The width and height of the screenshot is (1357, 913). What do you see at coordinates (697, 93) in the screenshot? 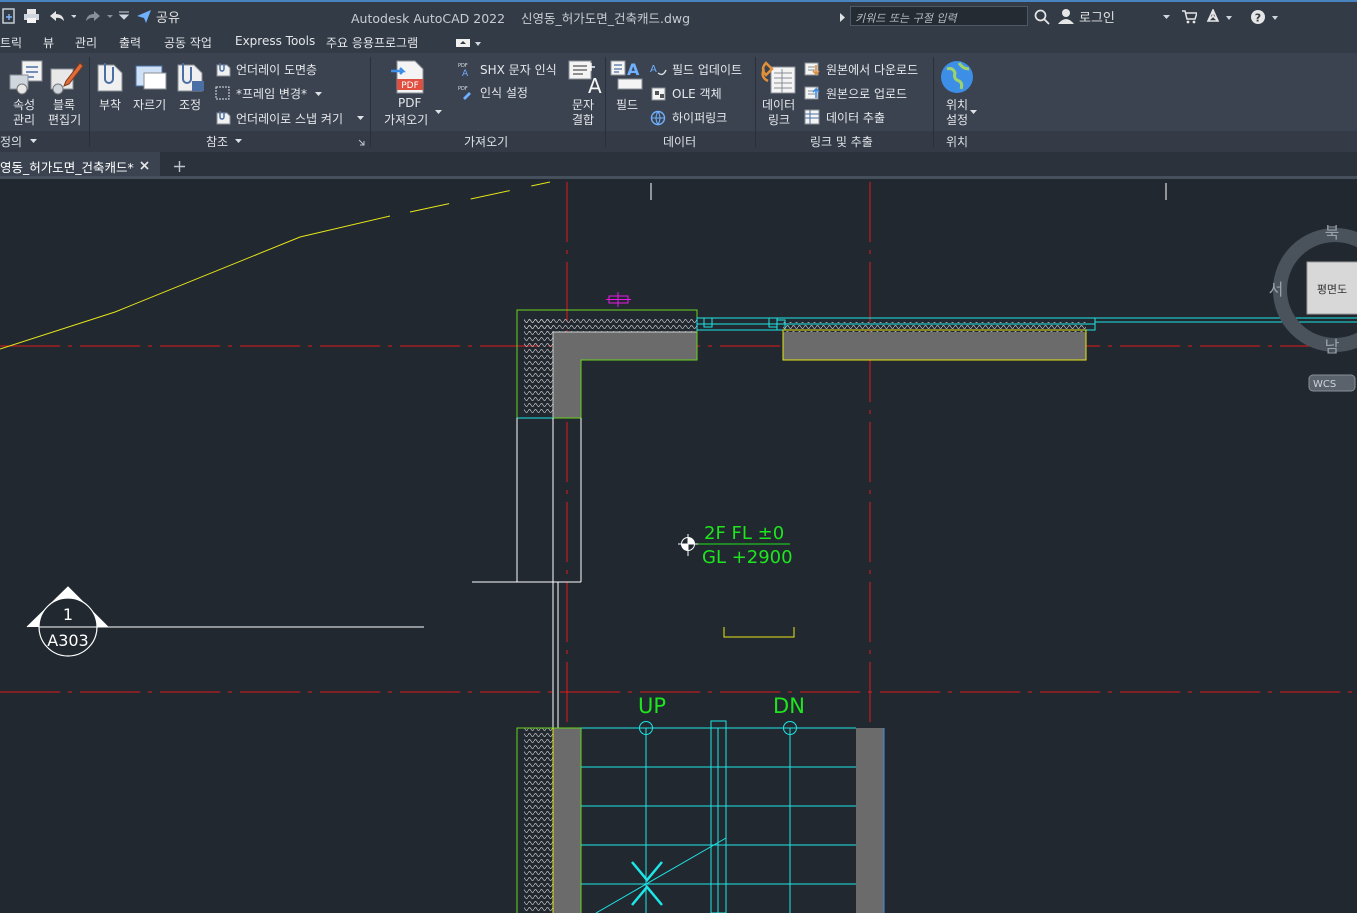
I see `ole-object-button: OLE 객체` at bounding box center [697, 93].